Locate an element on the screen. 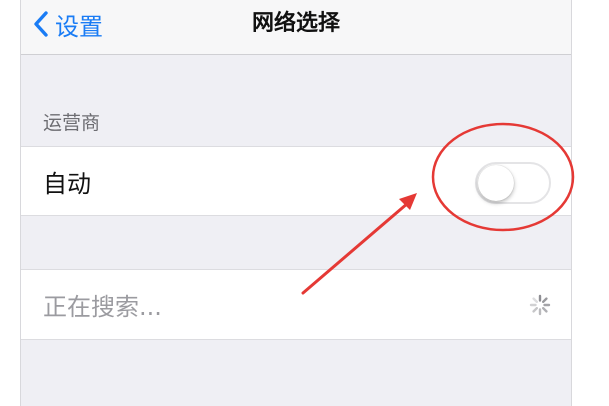 The width and height of the screenshot is (609, 406). chevron-left-icon is located at coordinates (41, 24).